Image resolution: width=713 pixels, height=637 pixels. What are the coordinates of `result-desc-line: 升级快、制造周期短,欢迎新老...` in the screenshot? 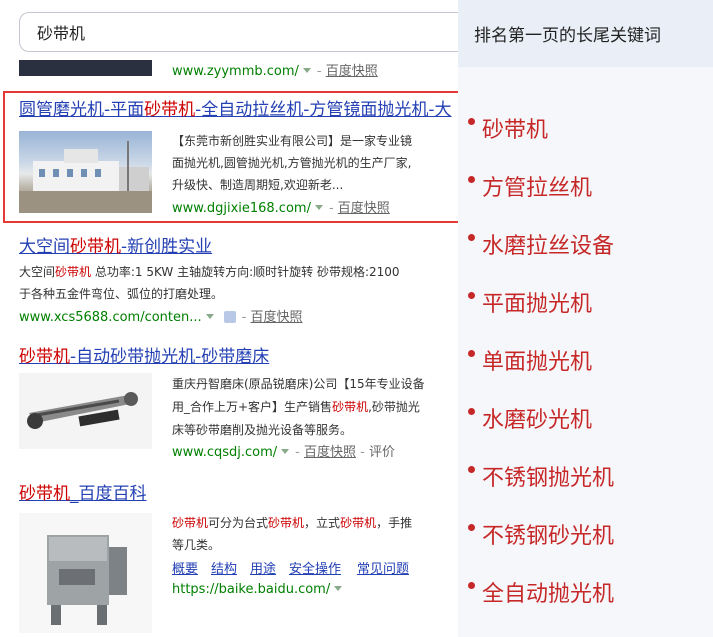 It's located at (258, 185).